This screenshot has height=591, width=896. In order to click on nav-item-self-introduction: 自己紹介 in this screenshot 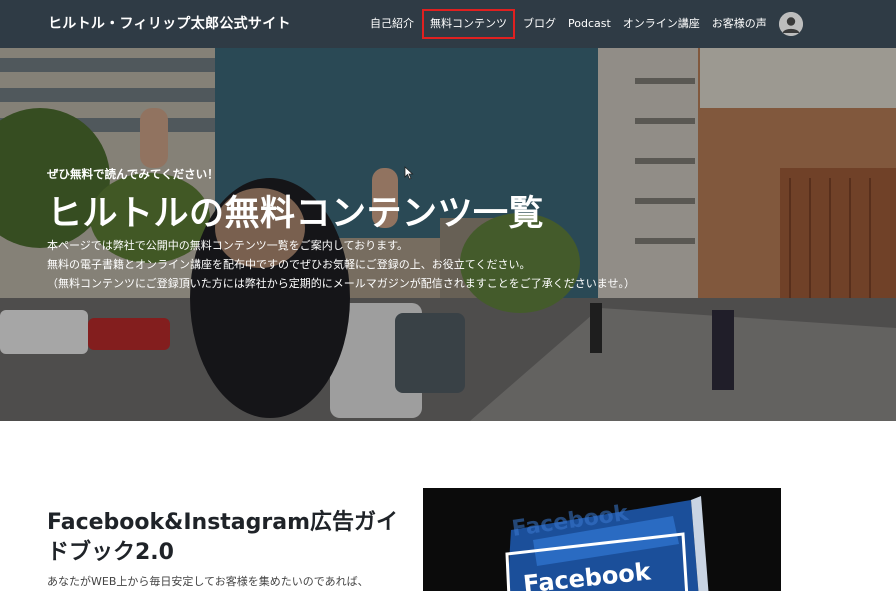, I will do `click(392, 24)`.